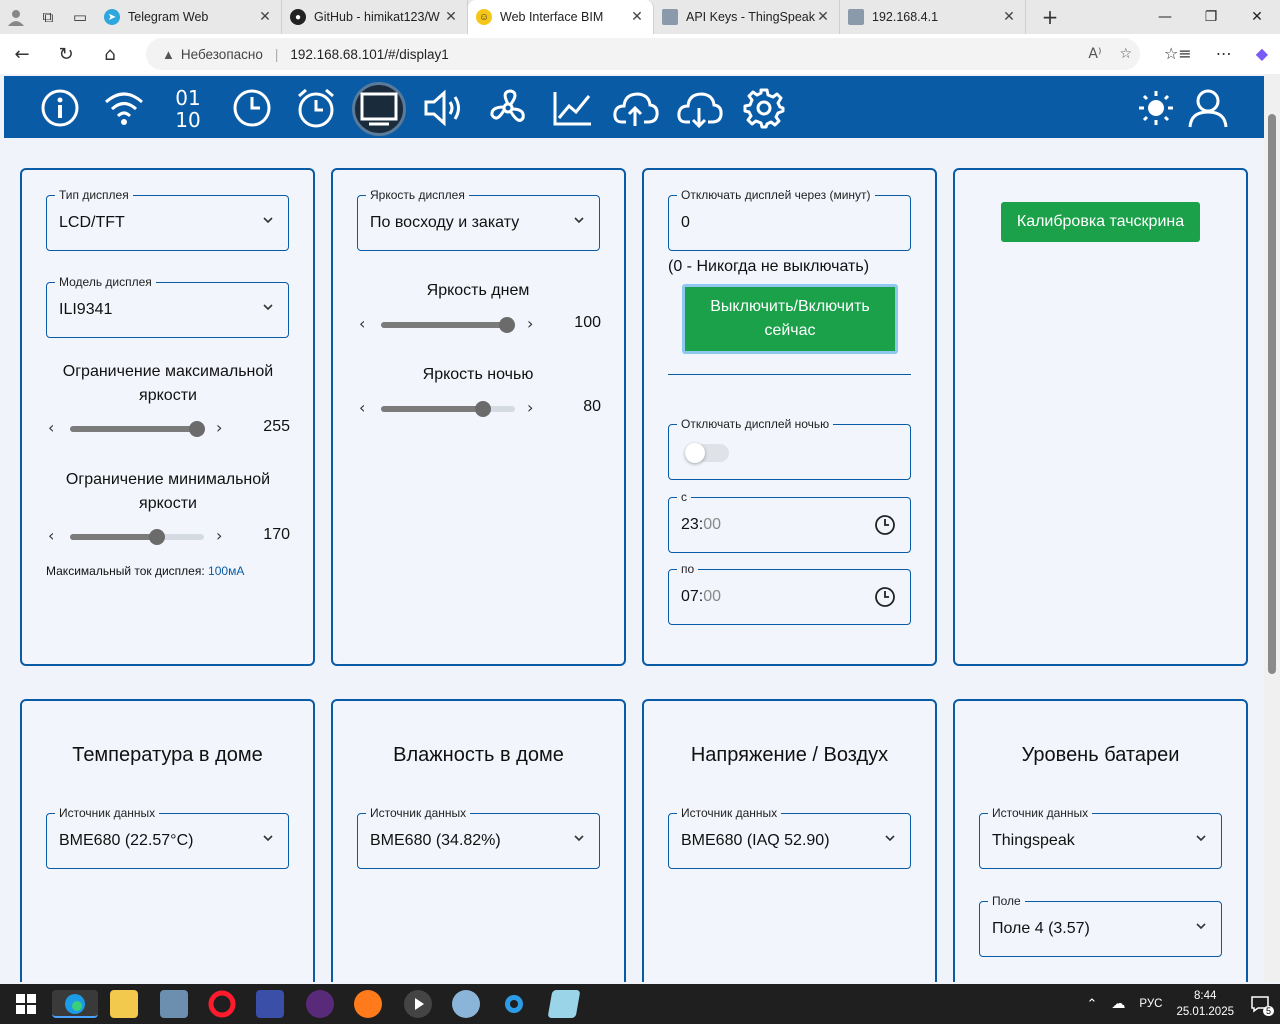 The height and width of the screenshot is (1024, 1280). Describe the element at coordinates (167, 219) in the screenshot. I see `display-type-select: Тип дисплея LCD/TFT` at that location.